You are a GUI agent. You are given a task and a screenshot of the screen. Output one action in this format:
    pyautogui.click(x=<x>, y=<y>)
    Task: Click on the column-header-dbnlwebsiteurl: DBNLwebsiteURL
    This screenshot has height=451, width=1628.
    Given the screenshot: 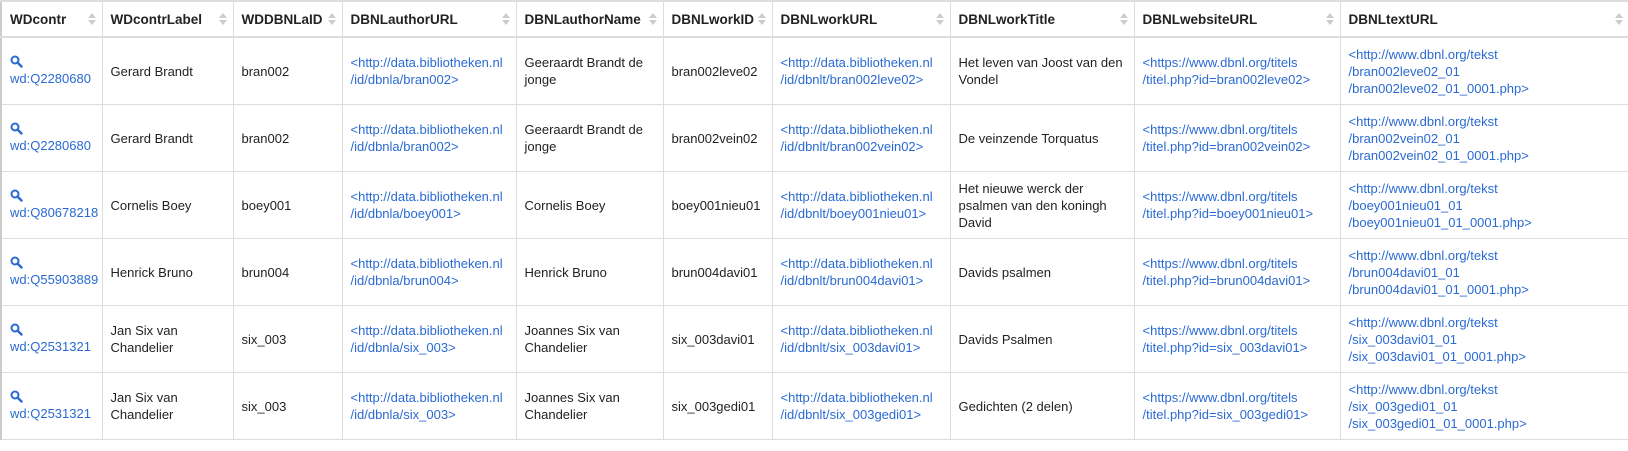 What is the action you would take?
    pyautogui.click(x=1237, y=19)
    